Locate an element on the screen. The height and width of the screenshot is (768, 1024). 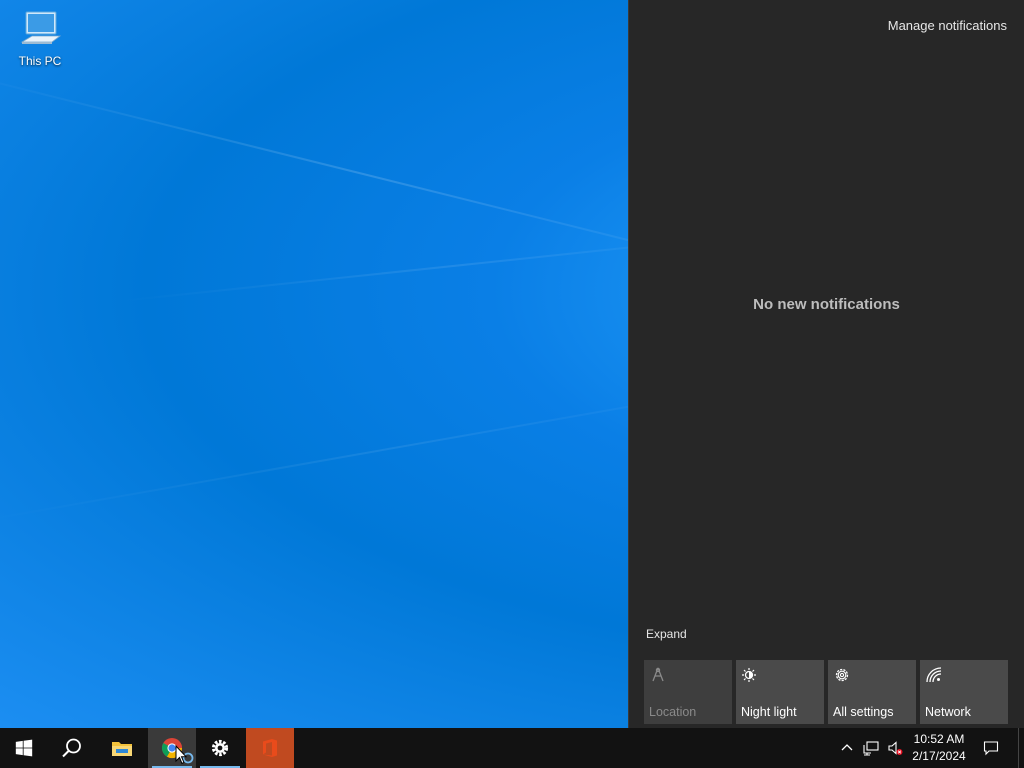
clock: 10:52 AM 2/17/2024 is located at coordinates (939, 748).